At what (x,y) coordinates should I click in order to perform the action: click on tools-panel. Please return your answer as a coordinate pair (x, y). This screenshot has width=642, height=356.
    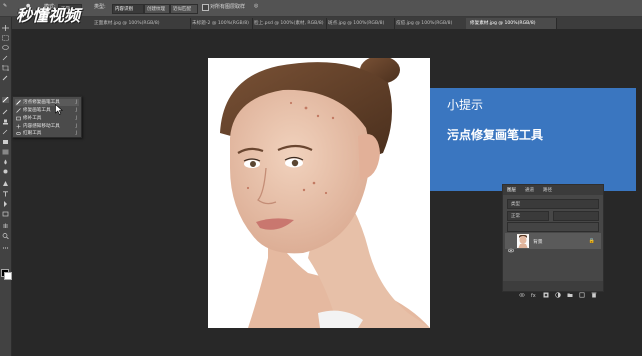
    Looking at the image, I should click on (6, 186).